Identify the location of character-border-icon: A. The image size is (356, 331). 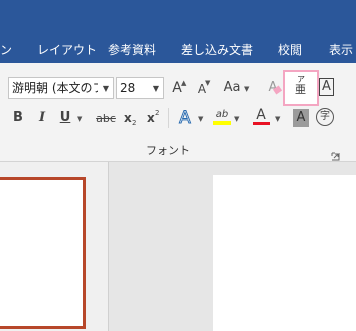
(326, 86).